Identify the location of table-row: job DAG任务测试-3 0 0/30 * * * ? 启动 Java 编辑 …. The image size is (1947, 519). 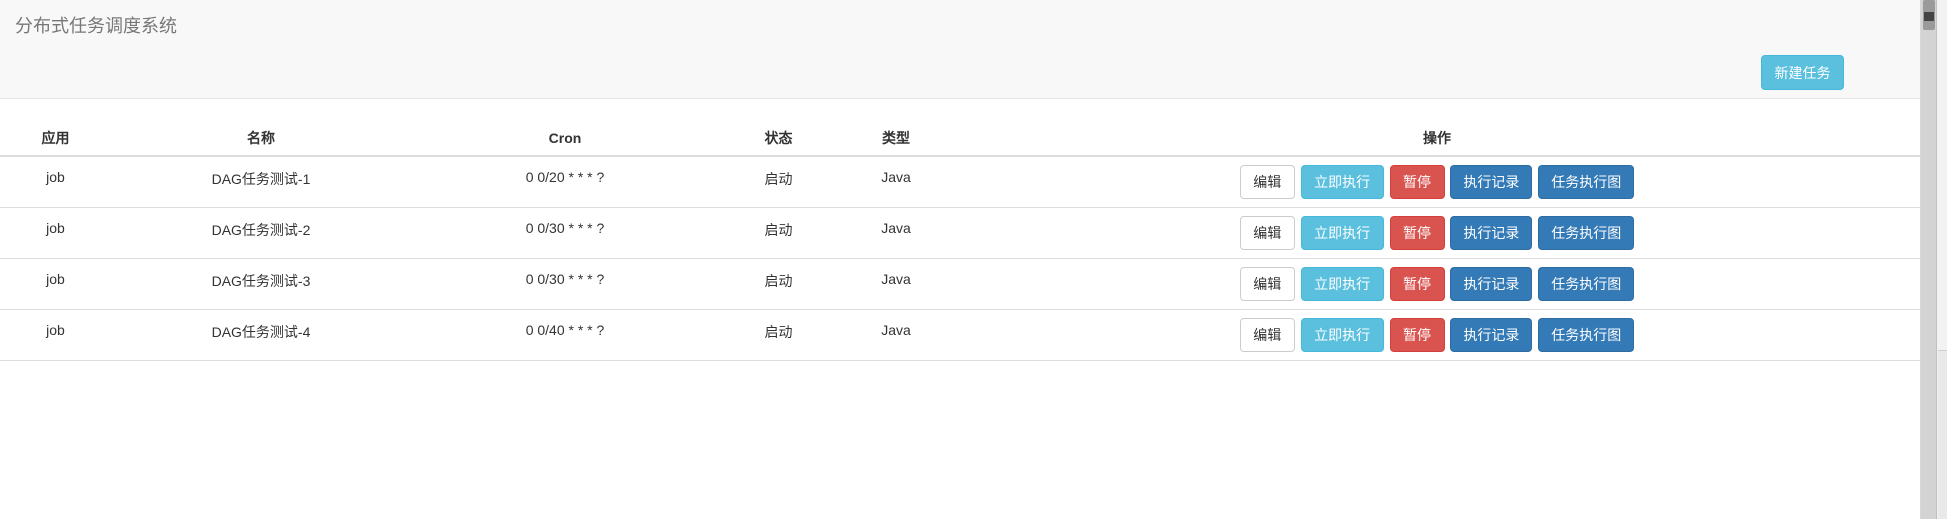
(960, 284).